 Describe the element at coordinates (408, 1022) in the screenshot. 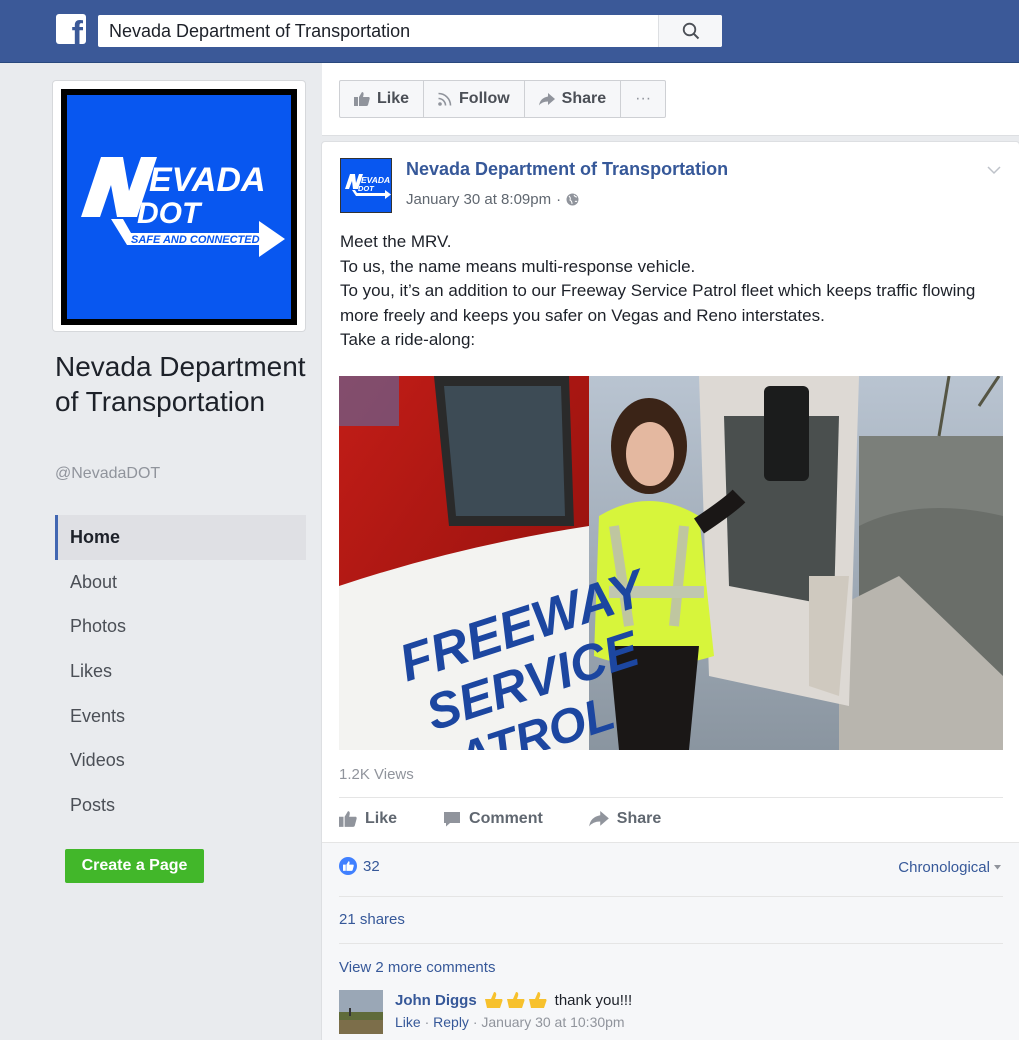

I see `comment-like-link: Like` at that location.